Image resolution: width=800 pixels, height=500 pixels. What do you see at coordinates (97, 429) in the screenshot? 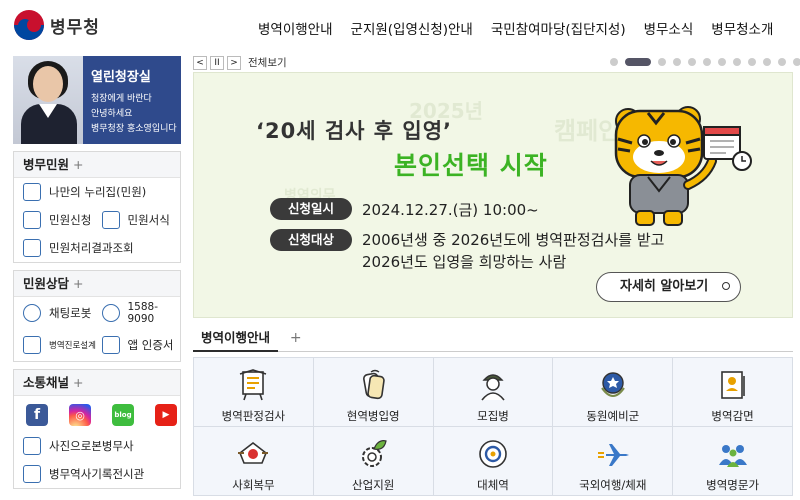
I see `sns-box: 소통채널 + f ◎ blog ▶ 사진으로본병무사 병무역사기록전시관` at bounding box center [97, 429].